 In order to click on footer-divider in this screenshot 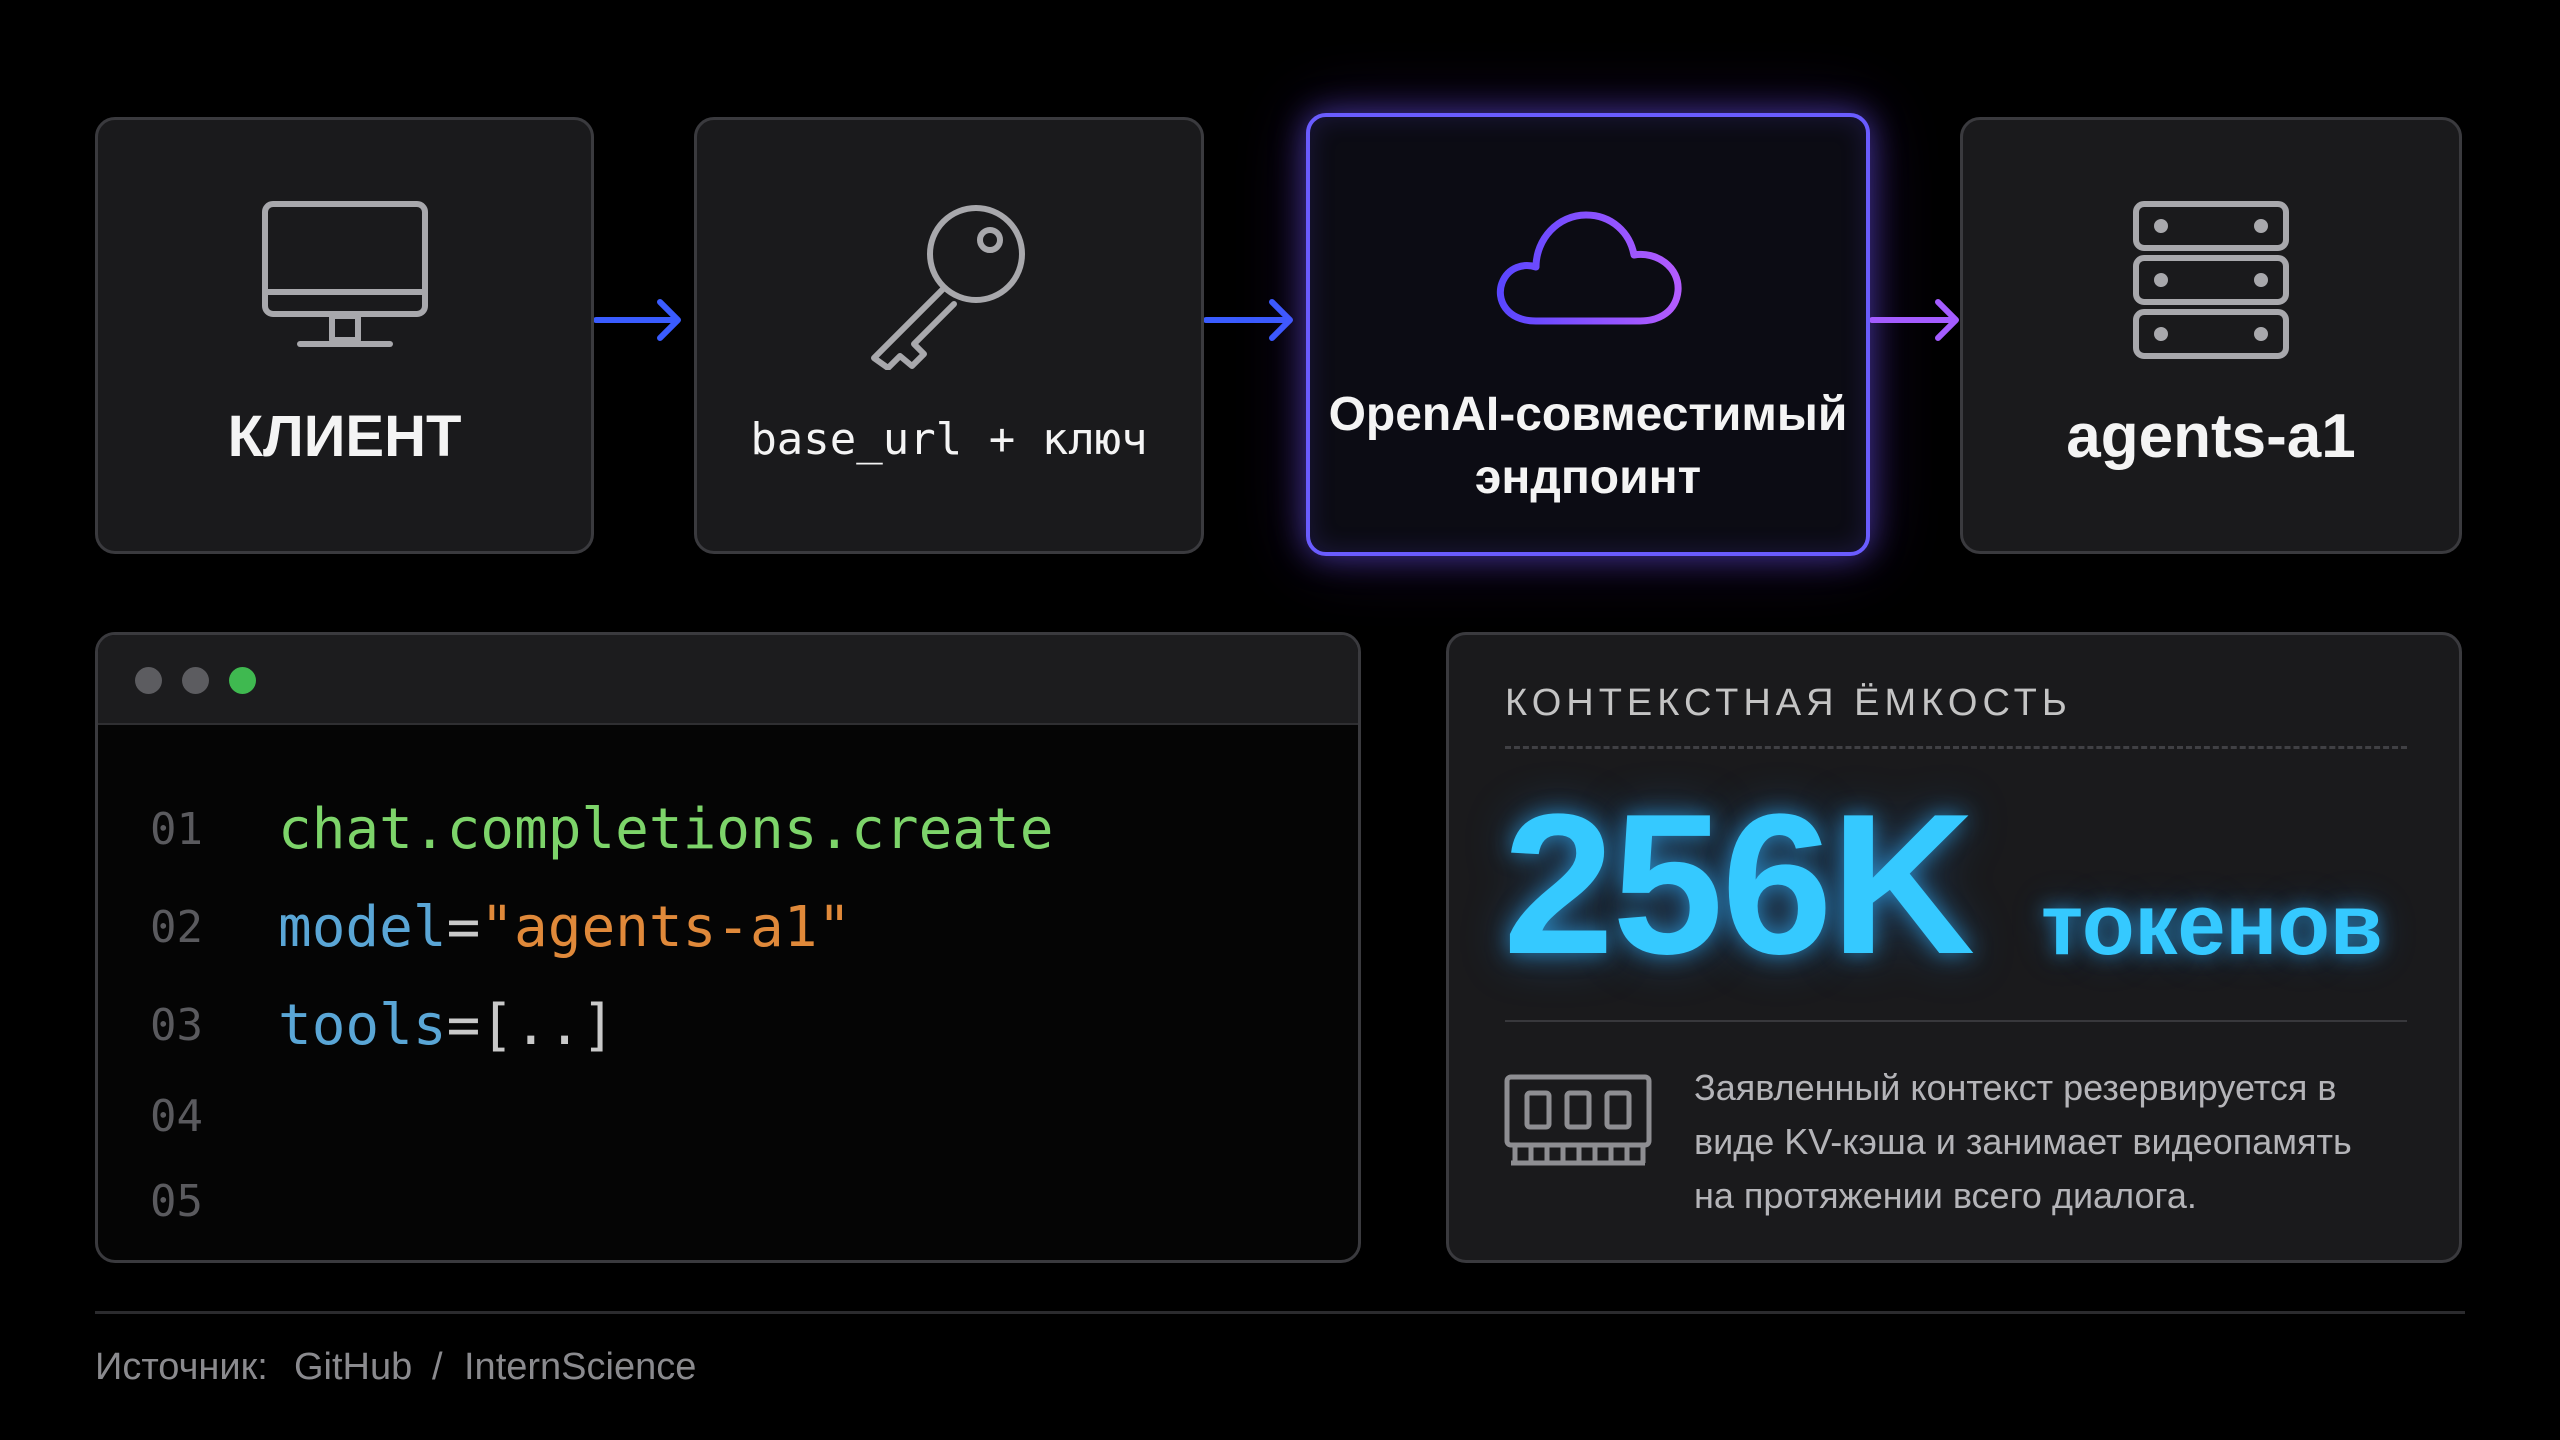, I will do `click(1280, 1312)`.